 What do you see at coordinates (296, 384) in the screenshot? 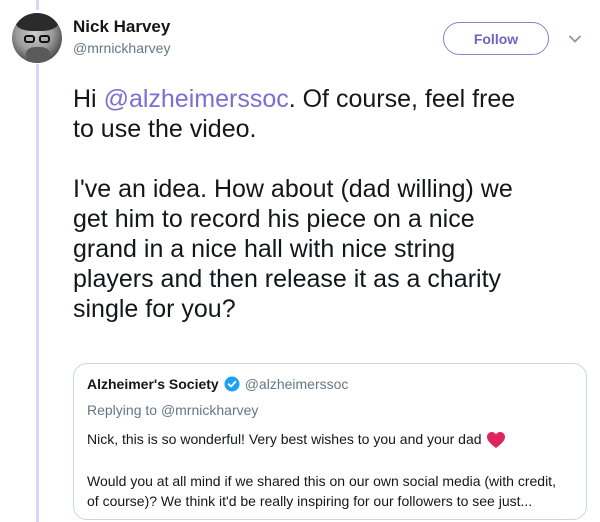
I see `quoted-author-handle: @alzheimerssoc` at bounding box center [296, 384].